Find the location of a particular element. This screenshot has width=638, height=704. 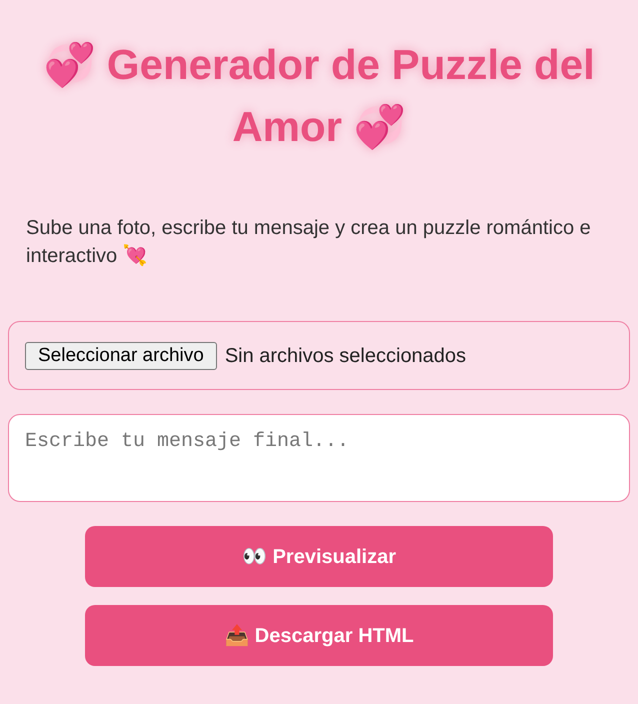

choose-file-button: Seleccionar archivo is located at coordinates (121, 356).